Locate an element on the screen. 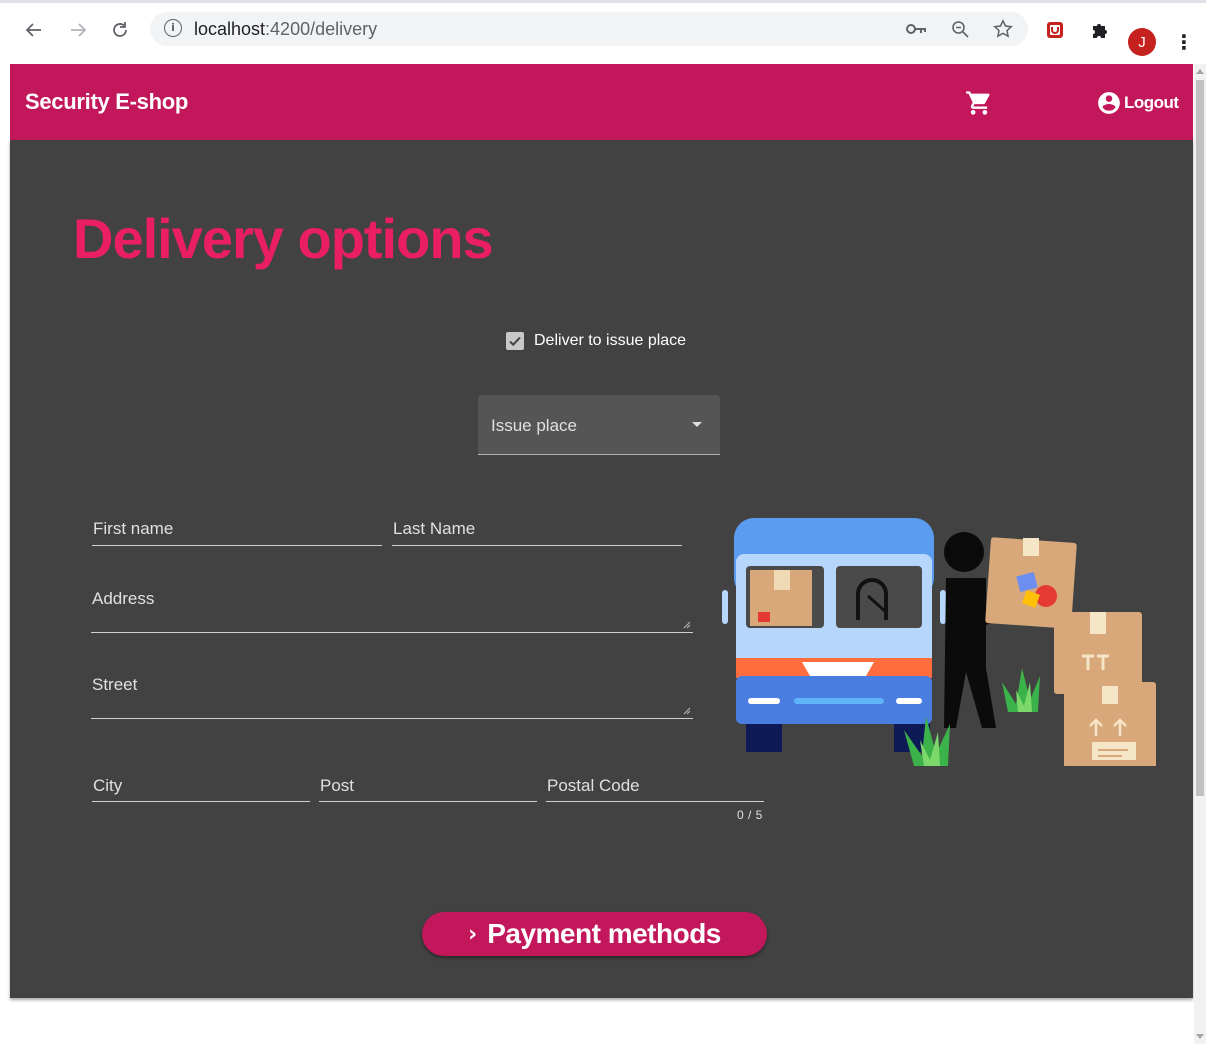 The height and width of the screenshot is (1044, 1206). post-field: Post is located at coordinates (428, 787).